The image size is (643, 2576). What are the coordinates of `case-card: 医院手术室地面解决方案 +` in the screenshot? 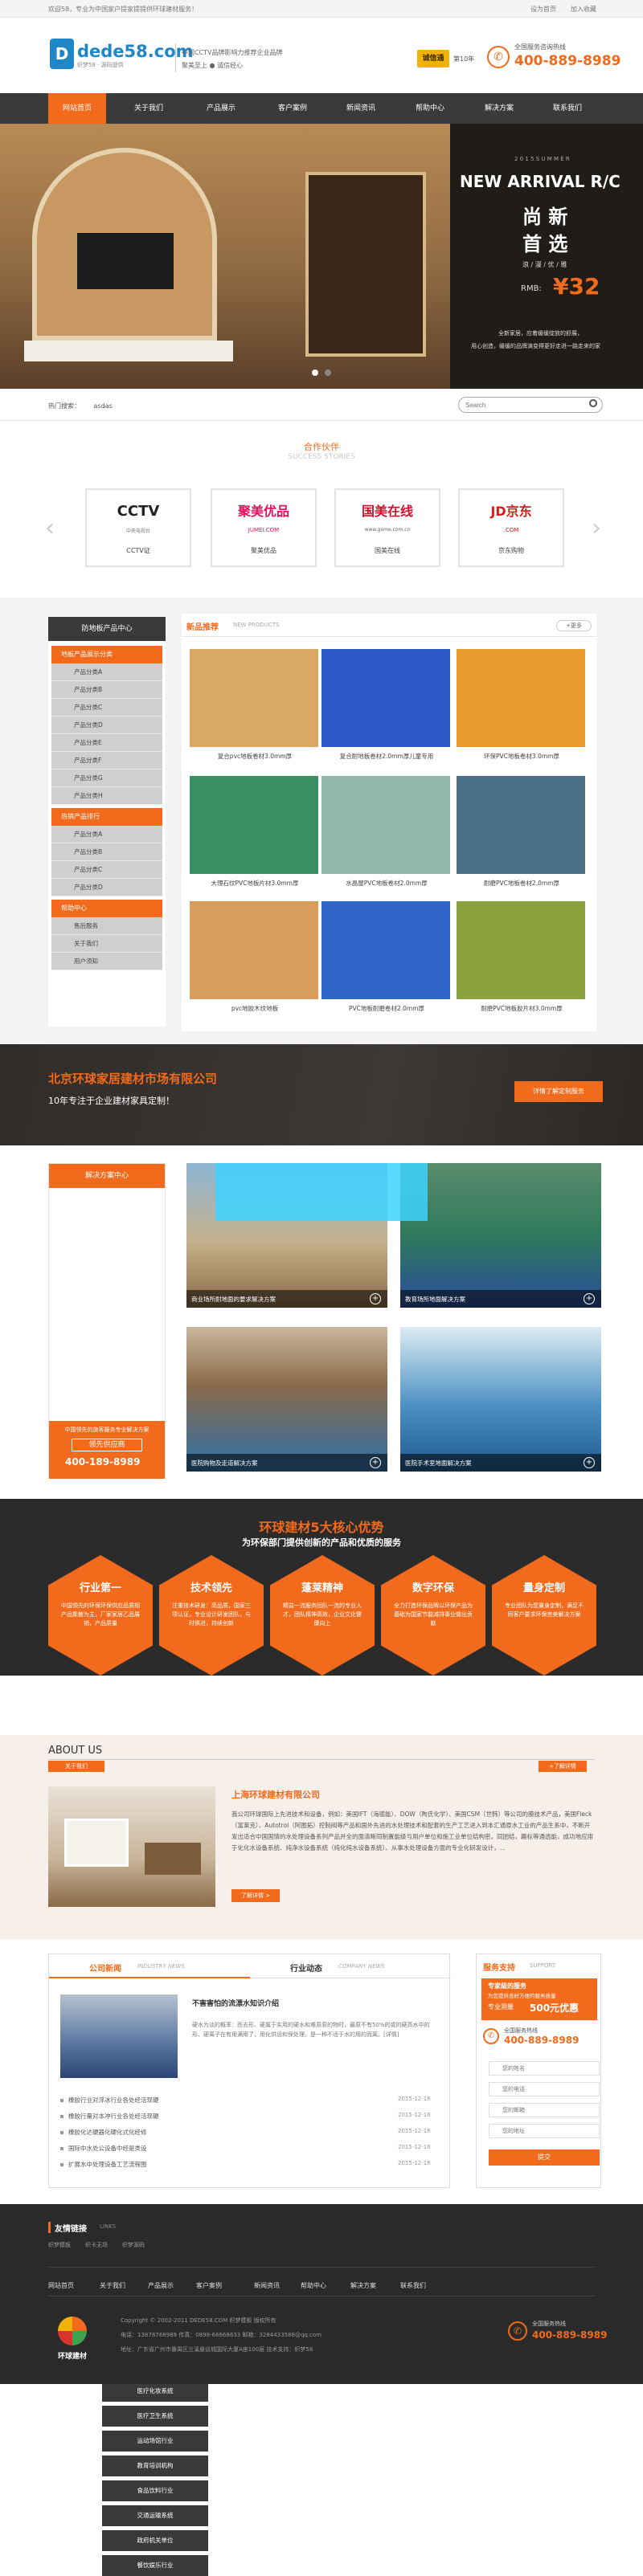 It's located at (500, 1399).